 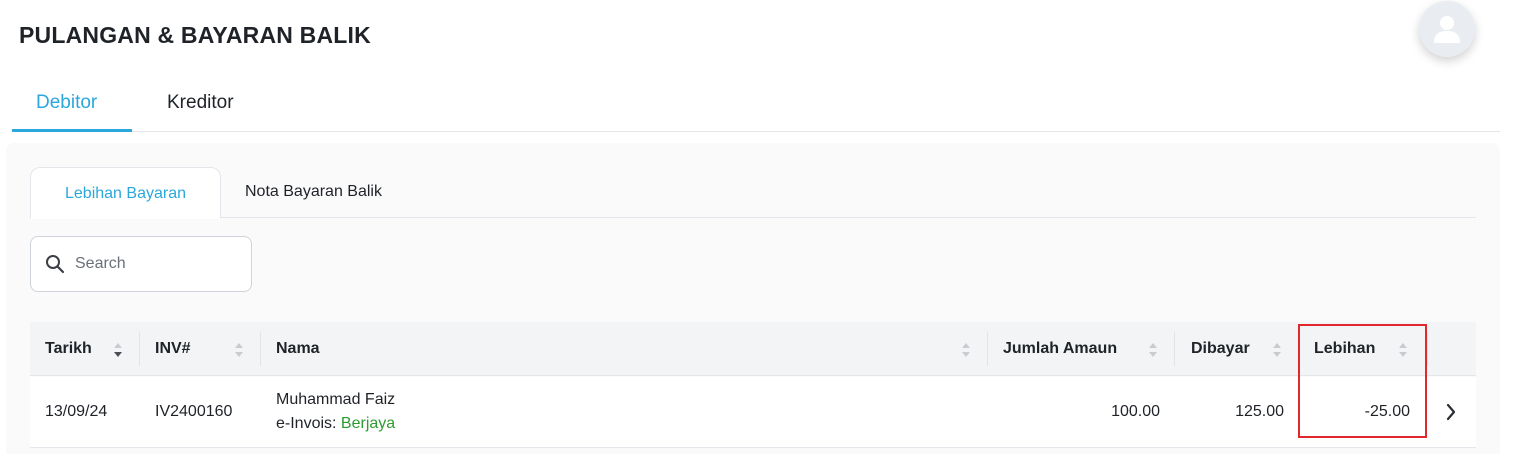 I want to click on column-header-tarikh: Tarikh, so click(x=68, y=349).